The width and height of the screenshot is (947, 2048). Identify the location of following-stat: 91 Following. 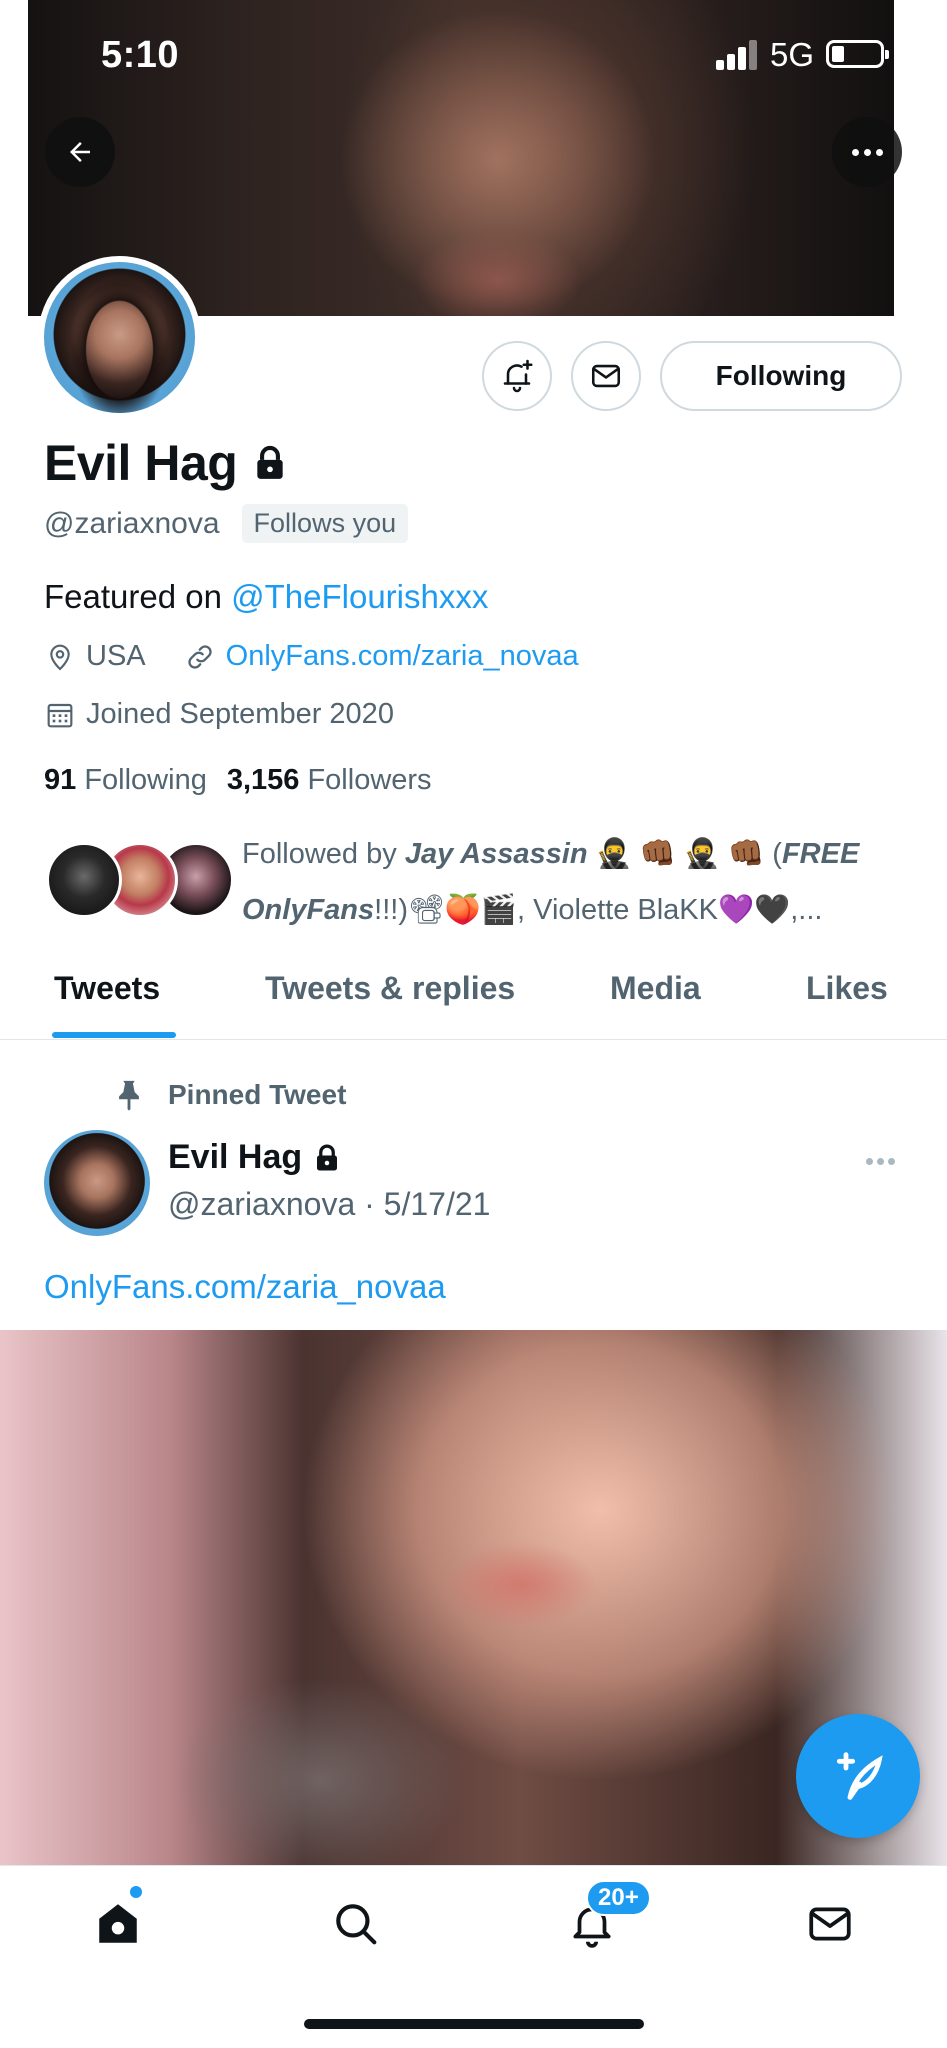
(125, 780).